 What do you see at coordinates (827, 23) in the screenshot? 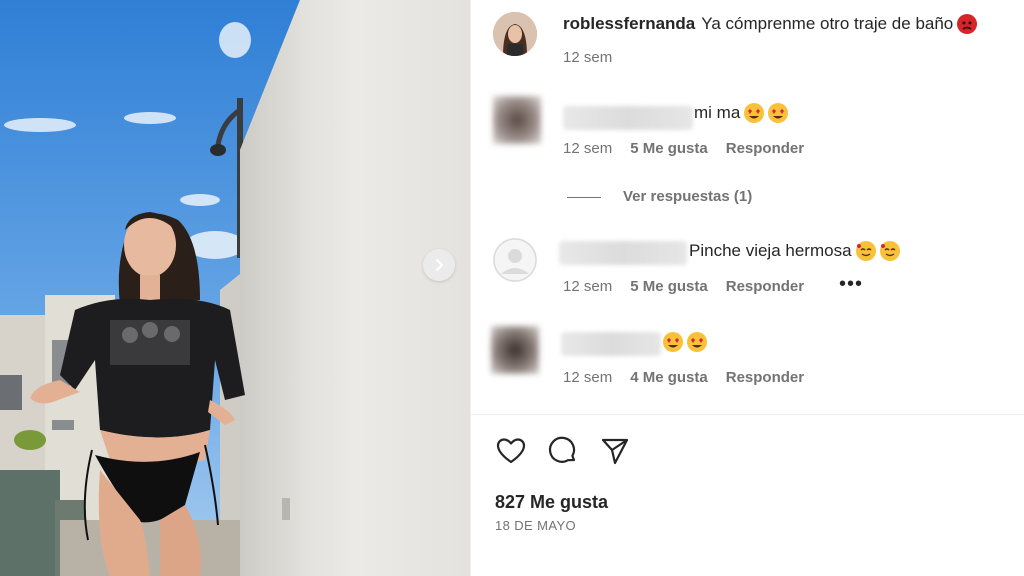
I see `caption-text: Ya cómprenme otro traje de baño` at bounding box center [827, 23].